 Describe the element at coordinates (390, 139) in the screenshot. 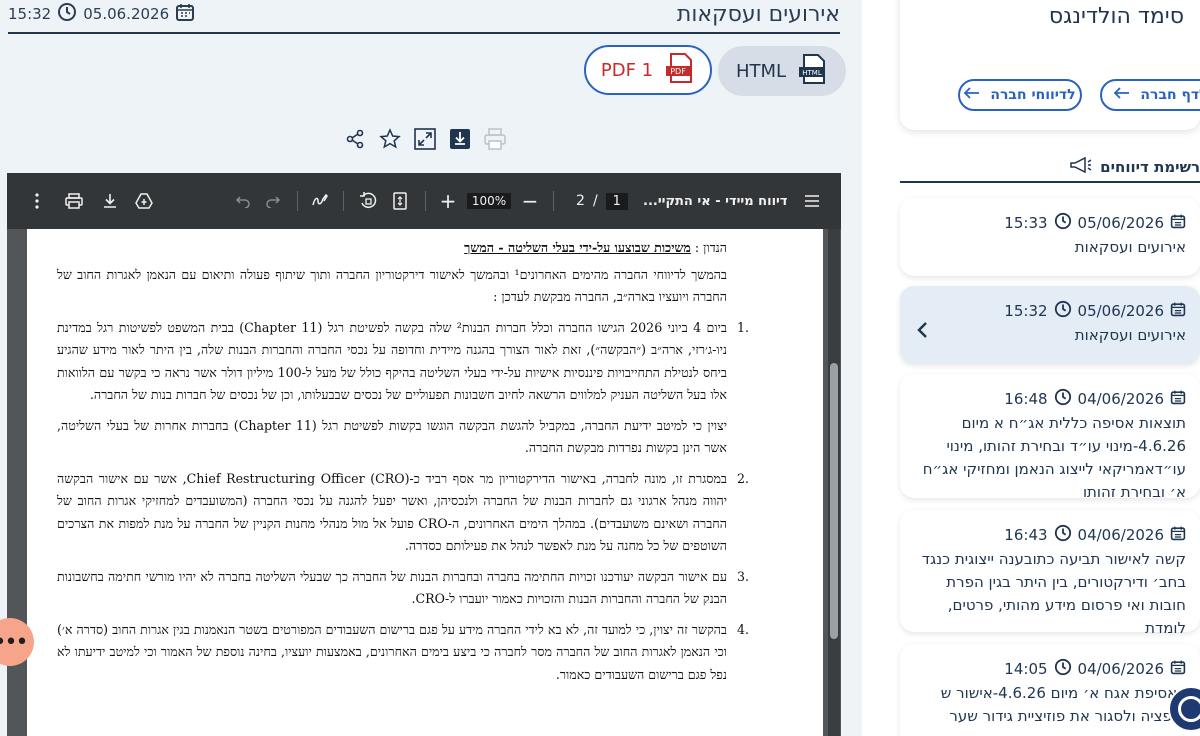

I see `star-icon` at that location.